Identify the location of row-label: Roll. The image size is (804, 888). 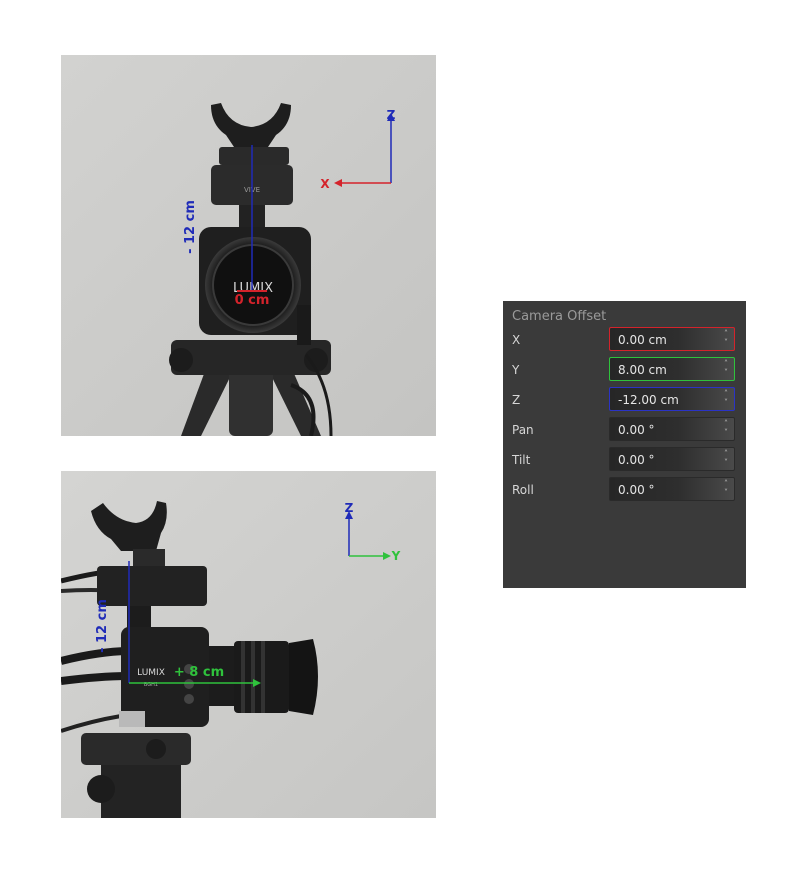
(523, 490).